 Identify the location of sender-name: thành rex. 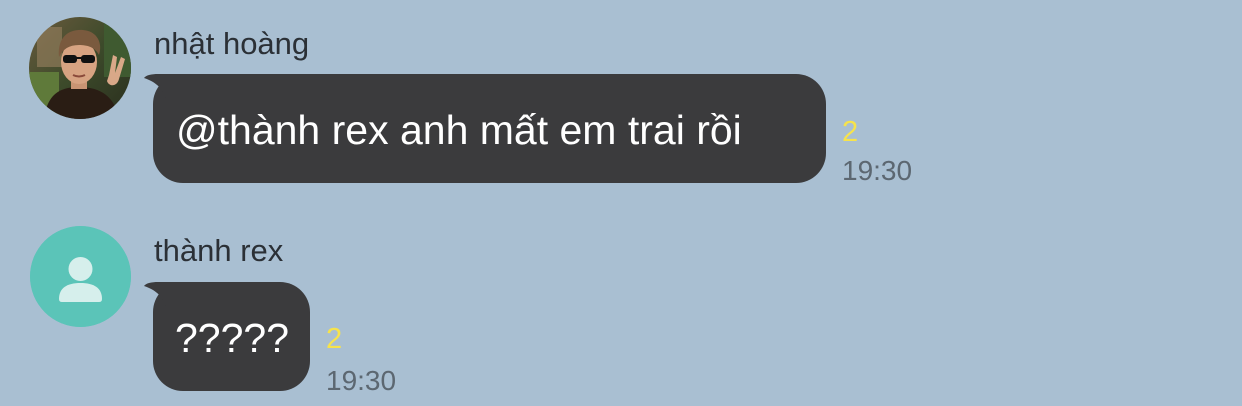
(219, 250).